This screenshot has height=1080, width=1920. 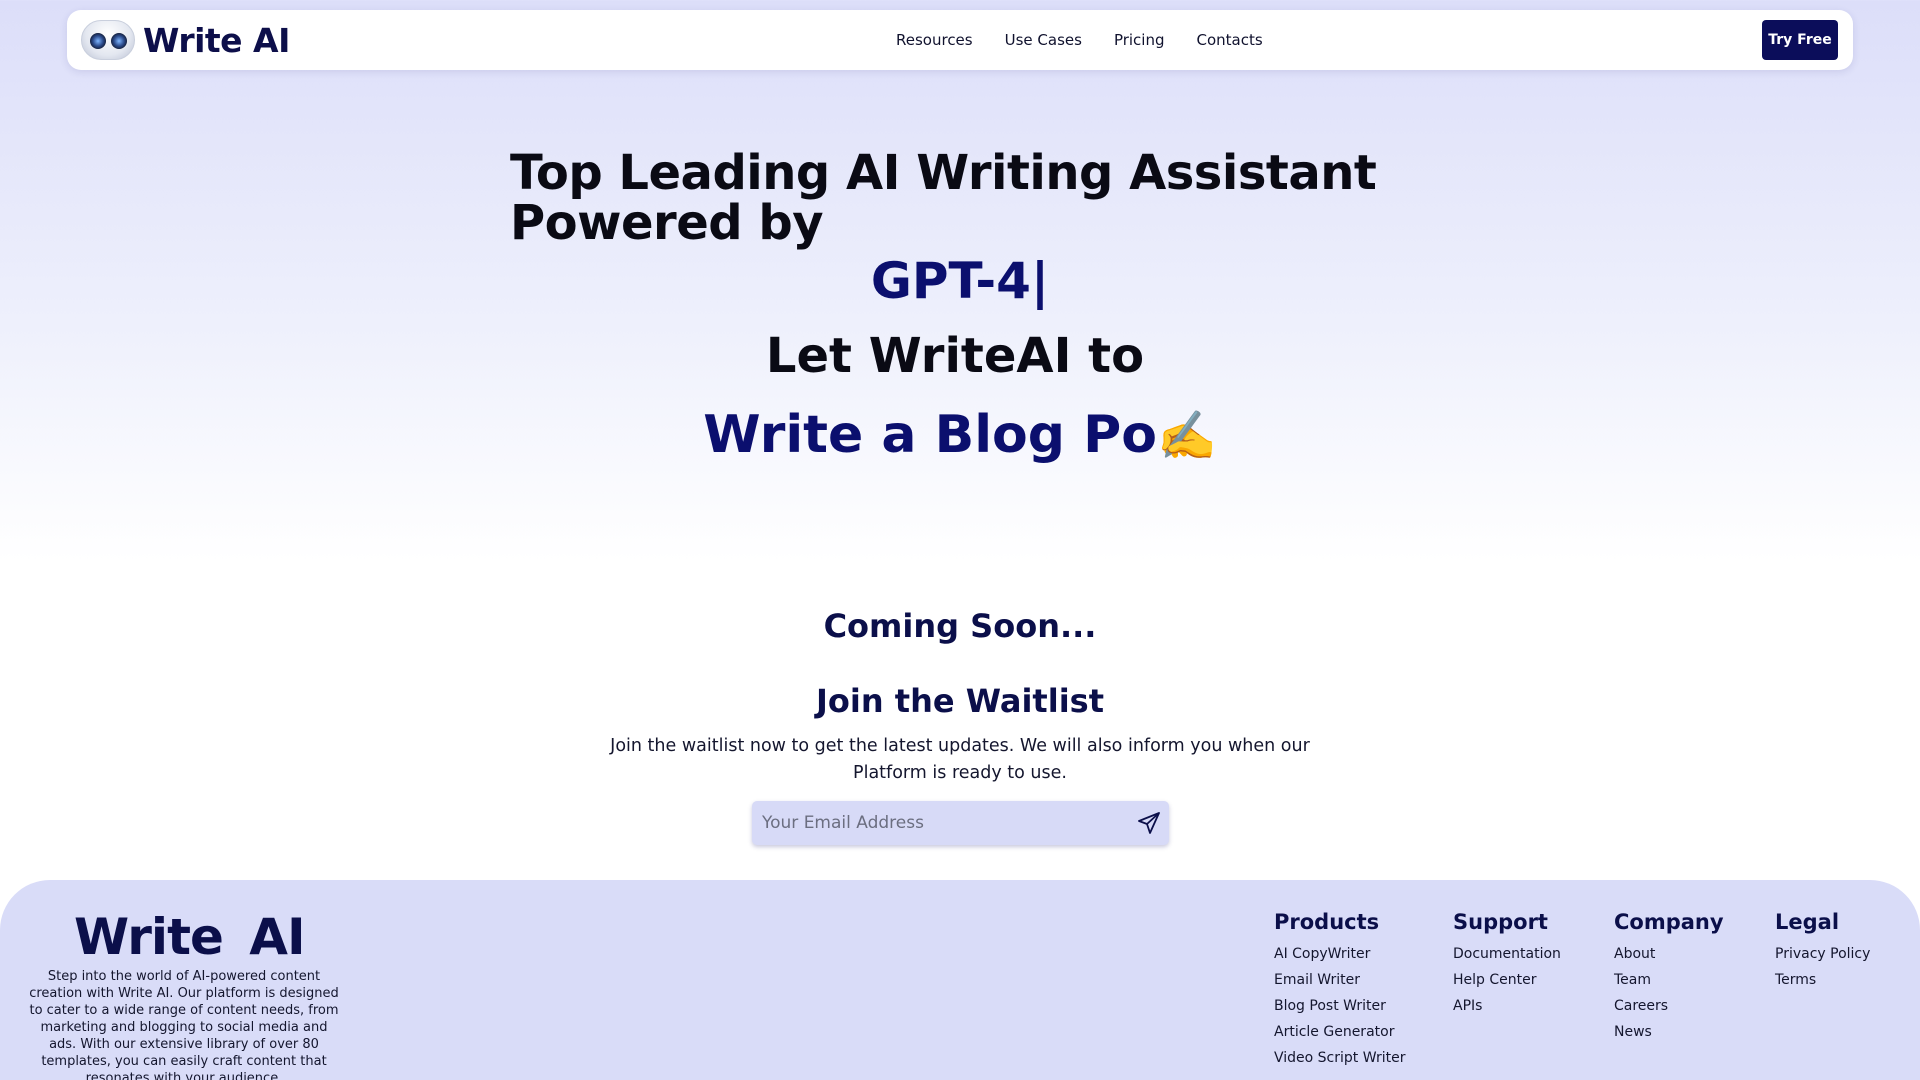 I want to click on footer-link-privacy-policy: Privacy Policy, so click(x=1822, y=954).